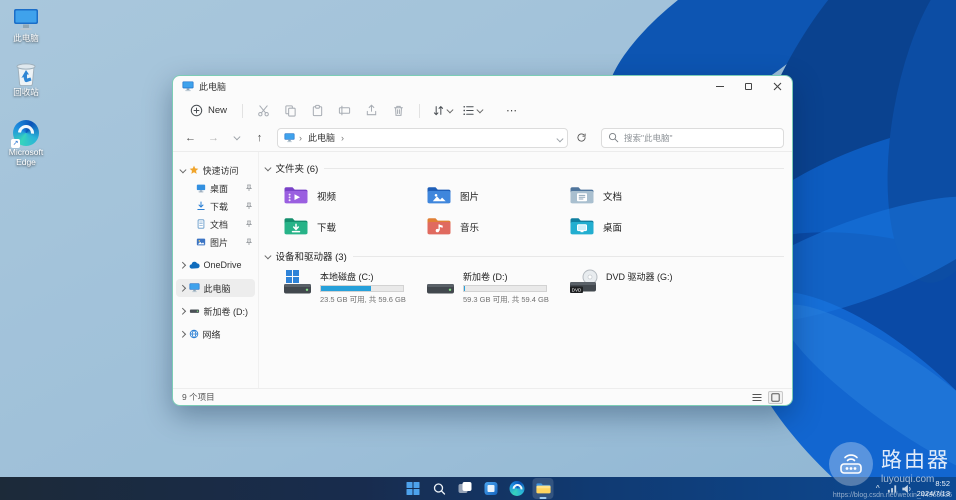 The width and height of the screenshot is (956, 500). What do you see at coordinates (236, 137) in the screenshot?
I see `recent-locations-button` at bounding box center [236, 137].